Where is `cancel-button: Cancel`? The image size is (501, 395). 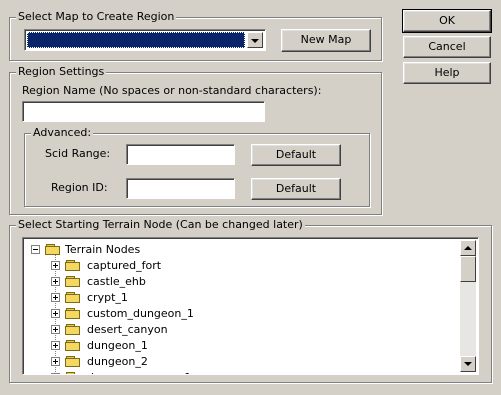
cancel-button: Cancel is located at coordinates (447, 47).